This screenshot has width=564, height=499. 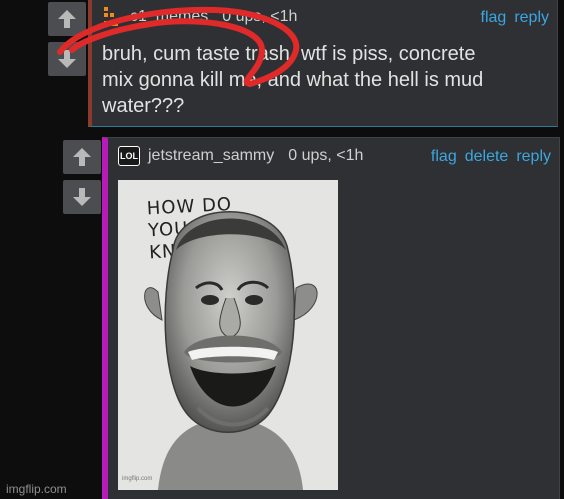 I want to click on upvote-button, so click(x=82, y=157).